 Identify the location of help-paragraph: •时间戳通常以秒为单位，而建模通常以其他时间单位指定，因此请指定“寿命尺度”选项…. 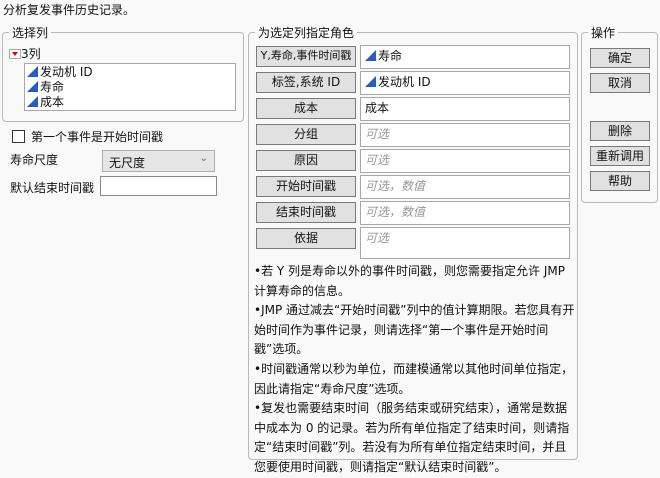
(414, 378).